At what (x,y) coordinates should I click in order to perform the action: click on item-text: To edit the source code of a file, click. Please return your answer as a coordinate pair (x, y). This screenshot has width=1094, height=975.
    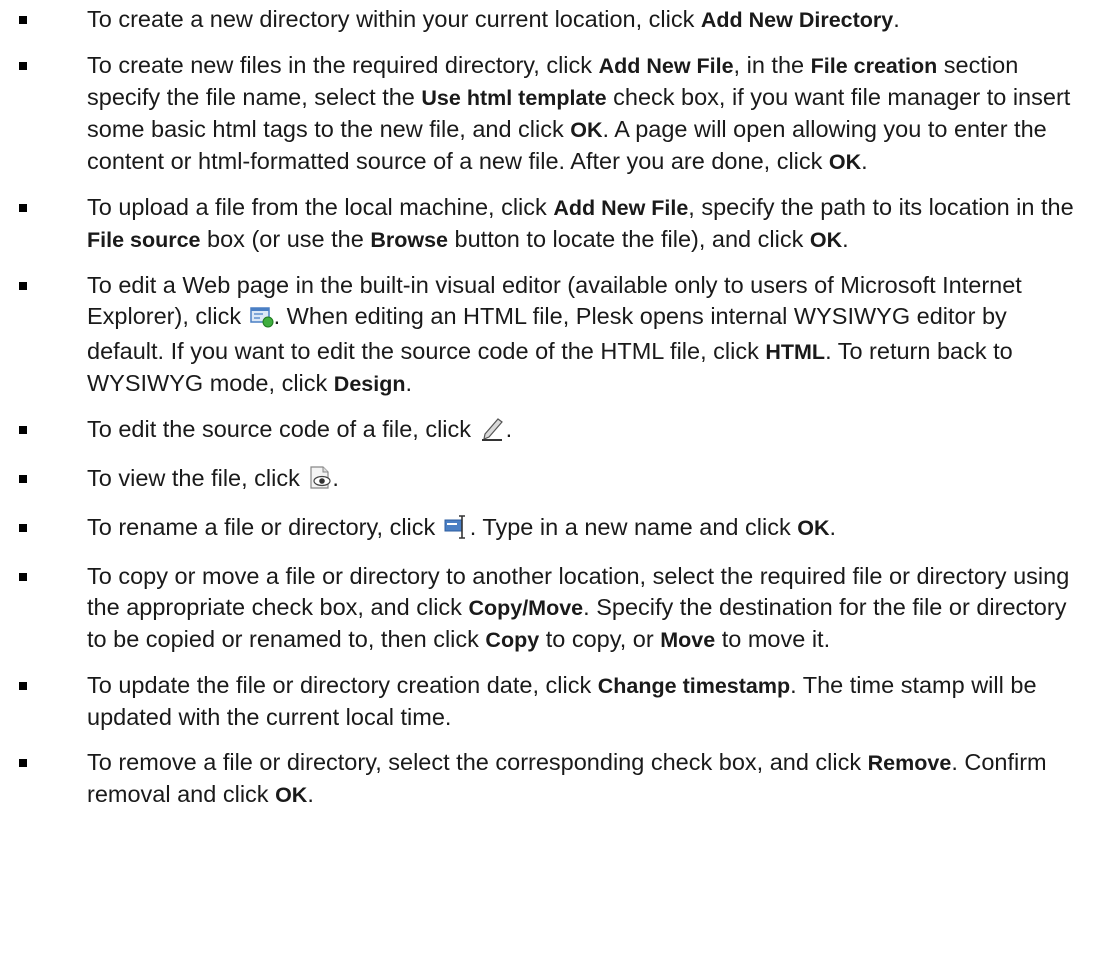
    Looking at the image, I should click on (282, 429).